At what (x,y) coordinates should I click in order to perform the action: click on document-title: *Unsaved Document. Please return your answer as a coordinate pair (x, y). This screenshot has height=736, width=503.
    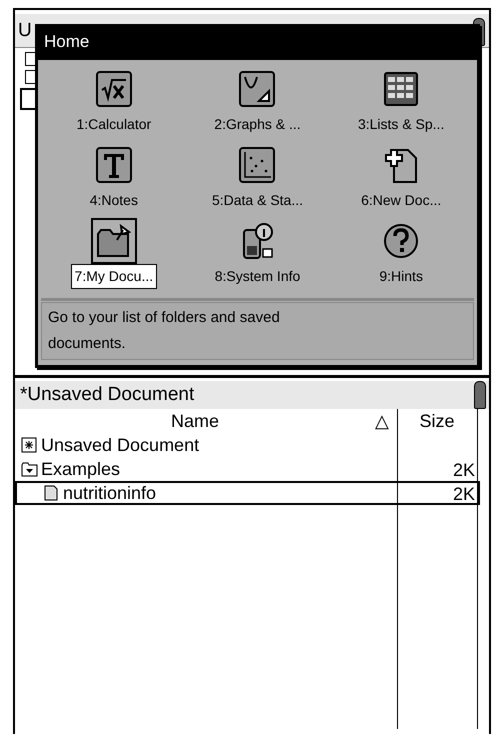
    Looking at the image, I should click on (107, 394).